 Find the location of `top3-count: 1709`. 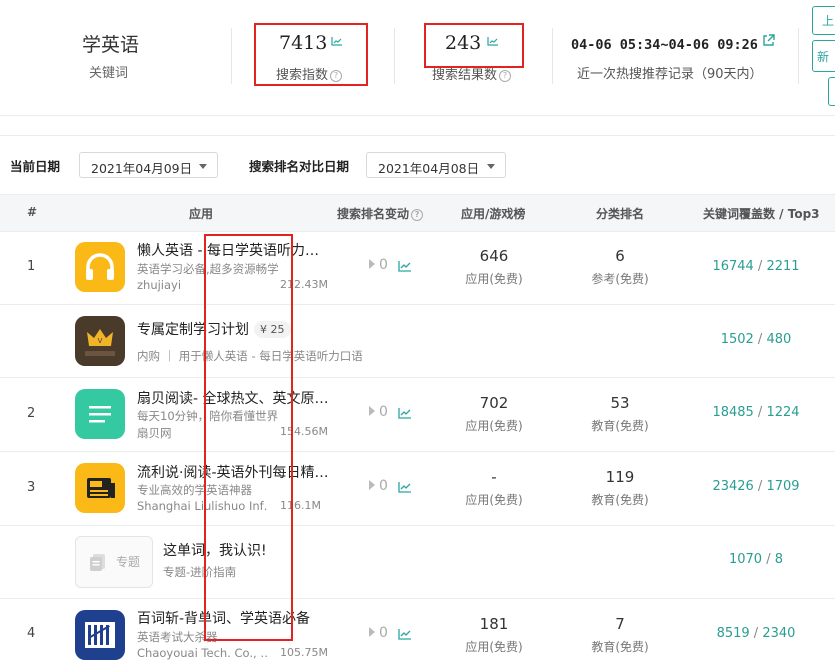

top3-count: 1709 is located at coordinates (783, 486).